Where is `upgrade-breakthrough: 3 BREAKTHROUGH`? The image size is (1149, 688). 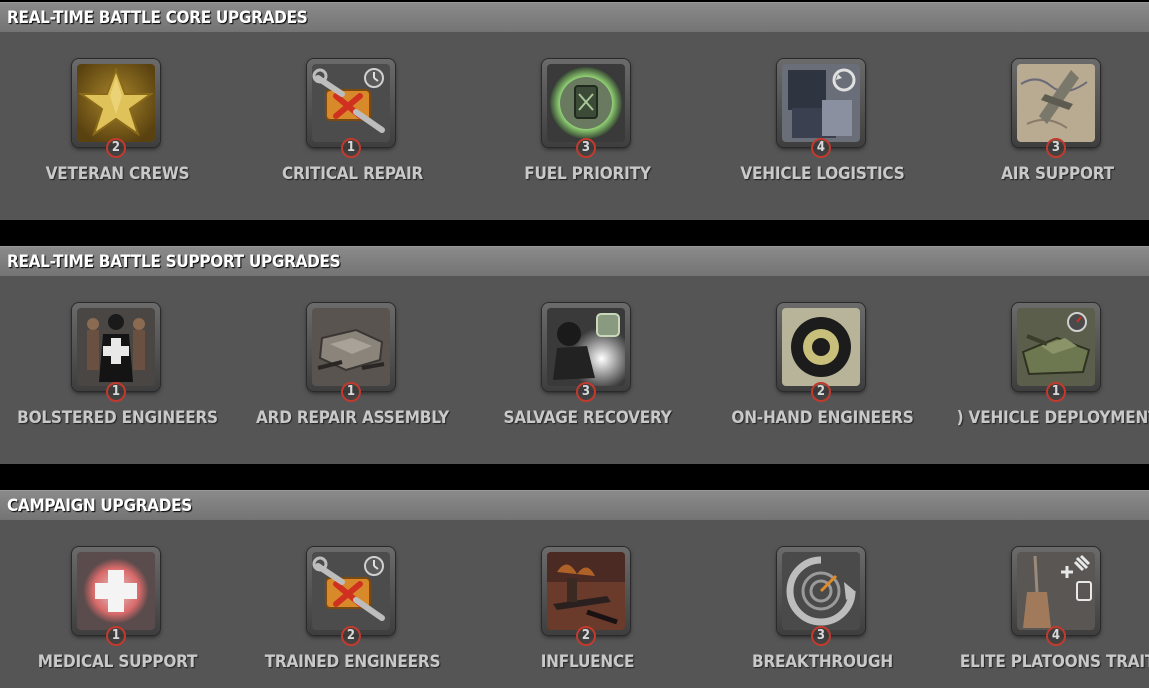 upgrade-breakthrough: 3 BREAKTHROUGH is located at coordinates (822, 598).